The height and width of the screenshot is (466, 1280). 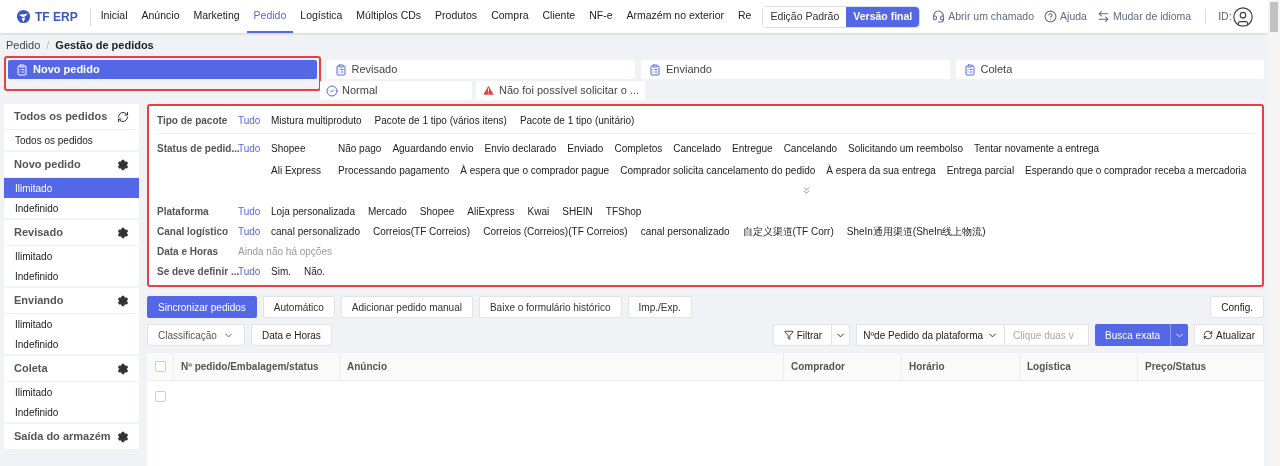 What do you see at coordinates (980, 170) in the screenshot?
I see `filter-option: Entrega parcial` at bounding box center [980, 170].